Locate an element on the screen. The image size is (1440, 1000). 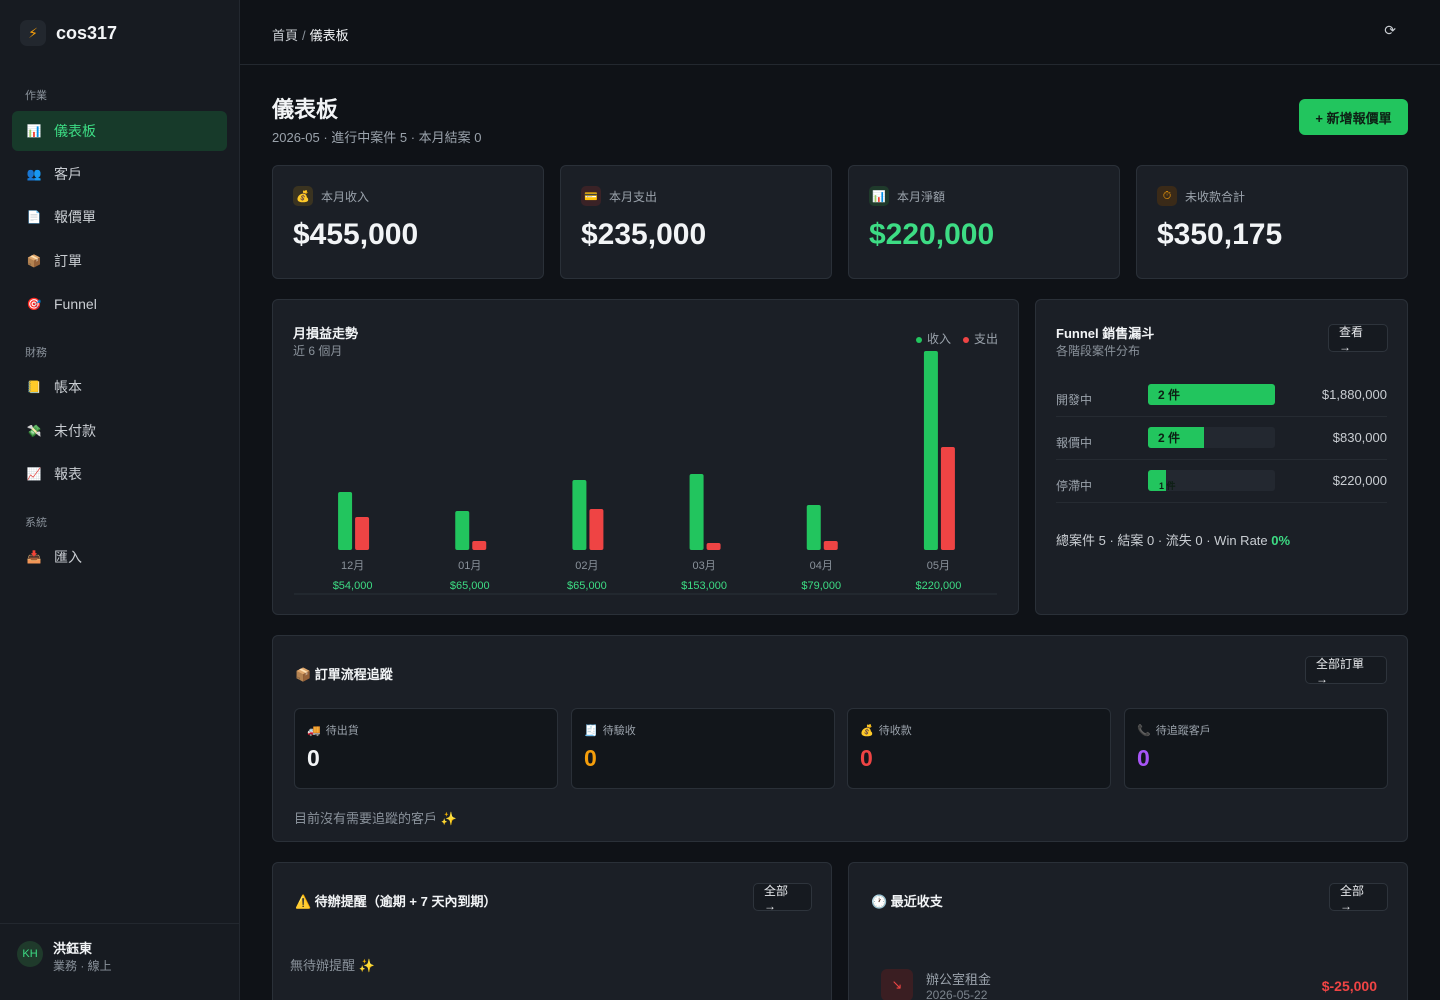
brand: ⚡ cos317 is located at coordinates (68, 33).